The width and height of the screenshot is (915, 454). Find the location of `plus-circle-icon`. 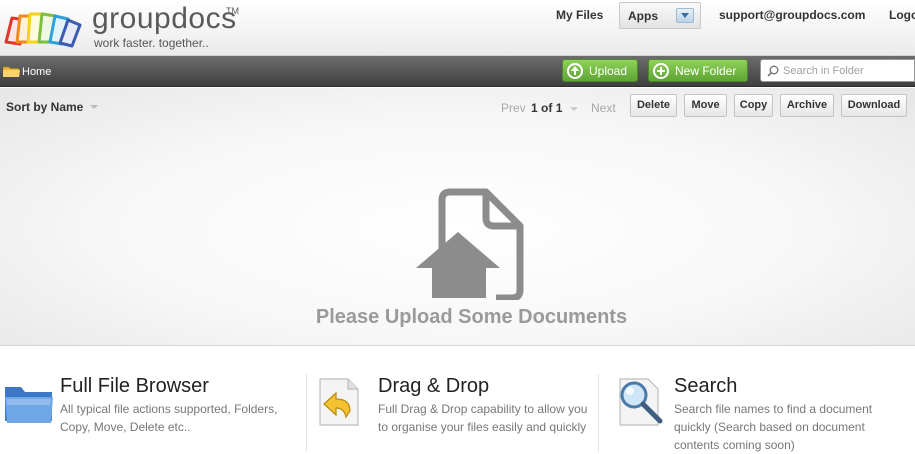

plus-circle-icon is located at coordinates (661, 71).